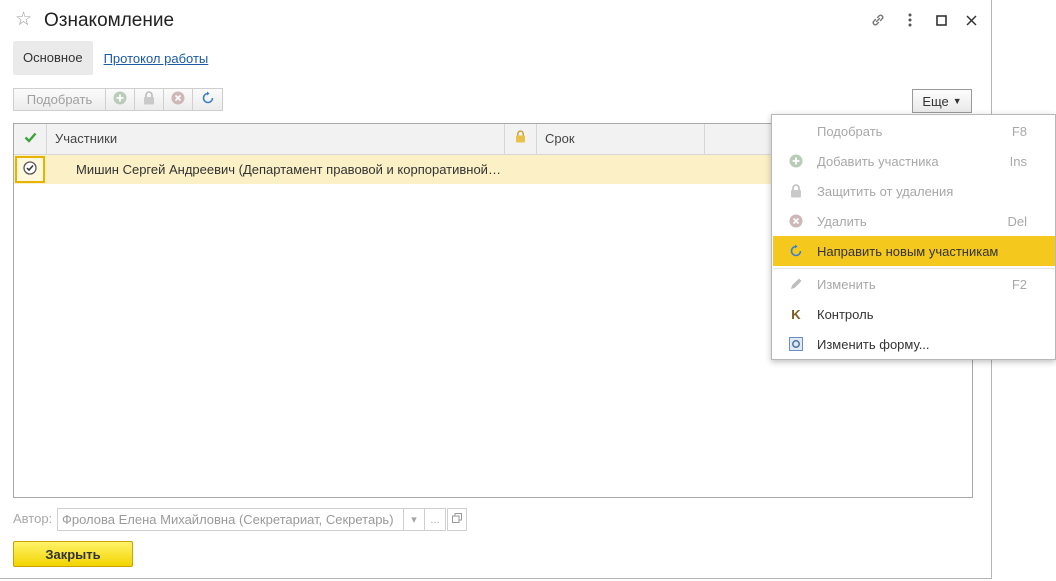 This screenshot has width=1056, height=581. Describe the element at coordinates (885, 191) in the screenshot. I see `menu-item-label: Защитить от удаления` at that location.